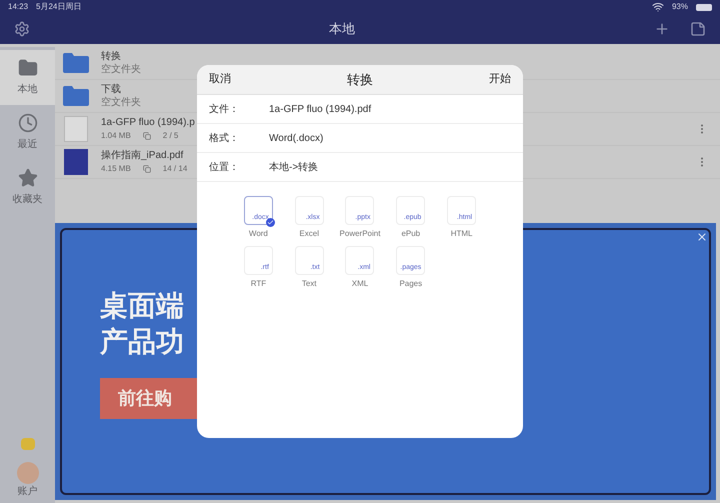 The height and width of the screenshot is (503, 720). I want to click on field-value: Word(.docx), so click(296, 139).